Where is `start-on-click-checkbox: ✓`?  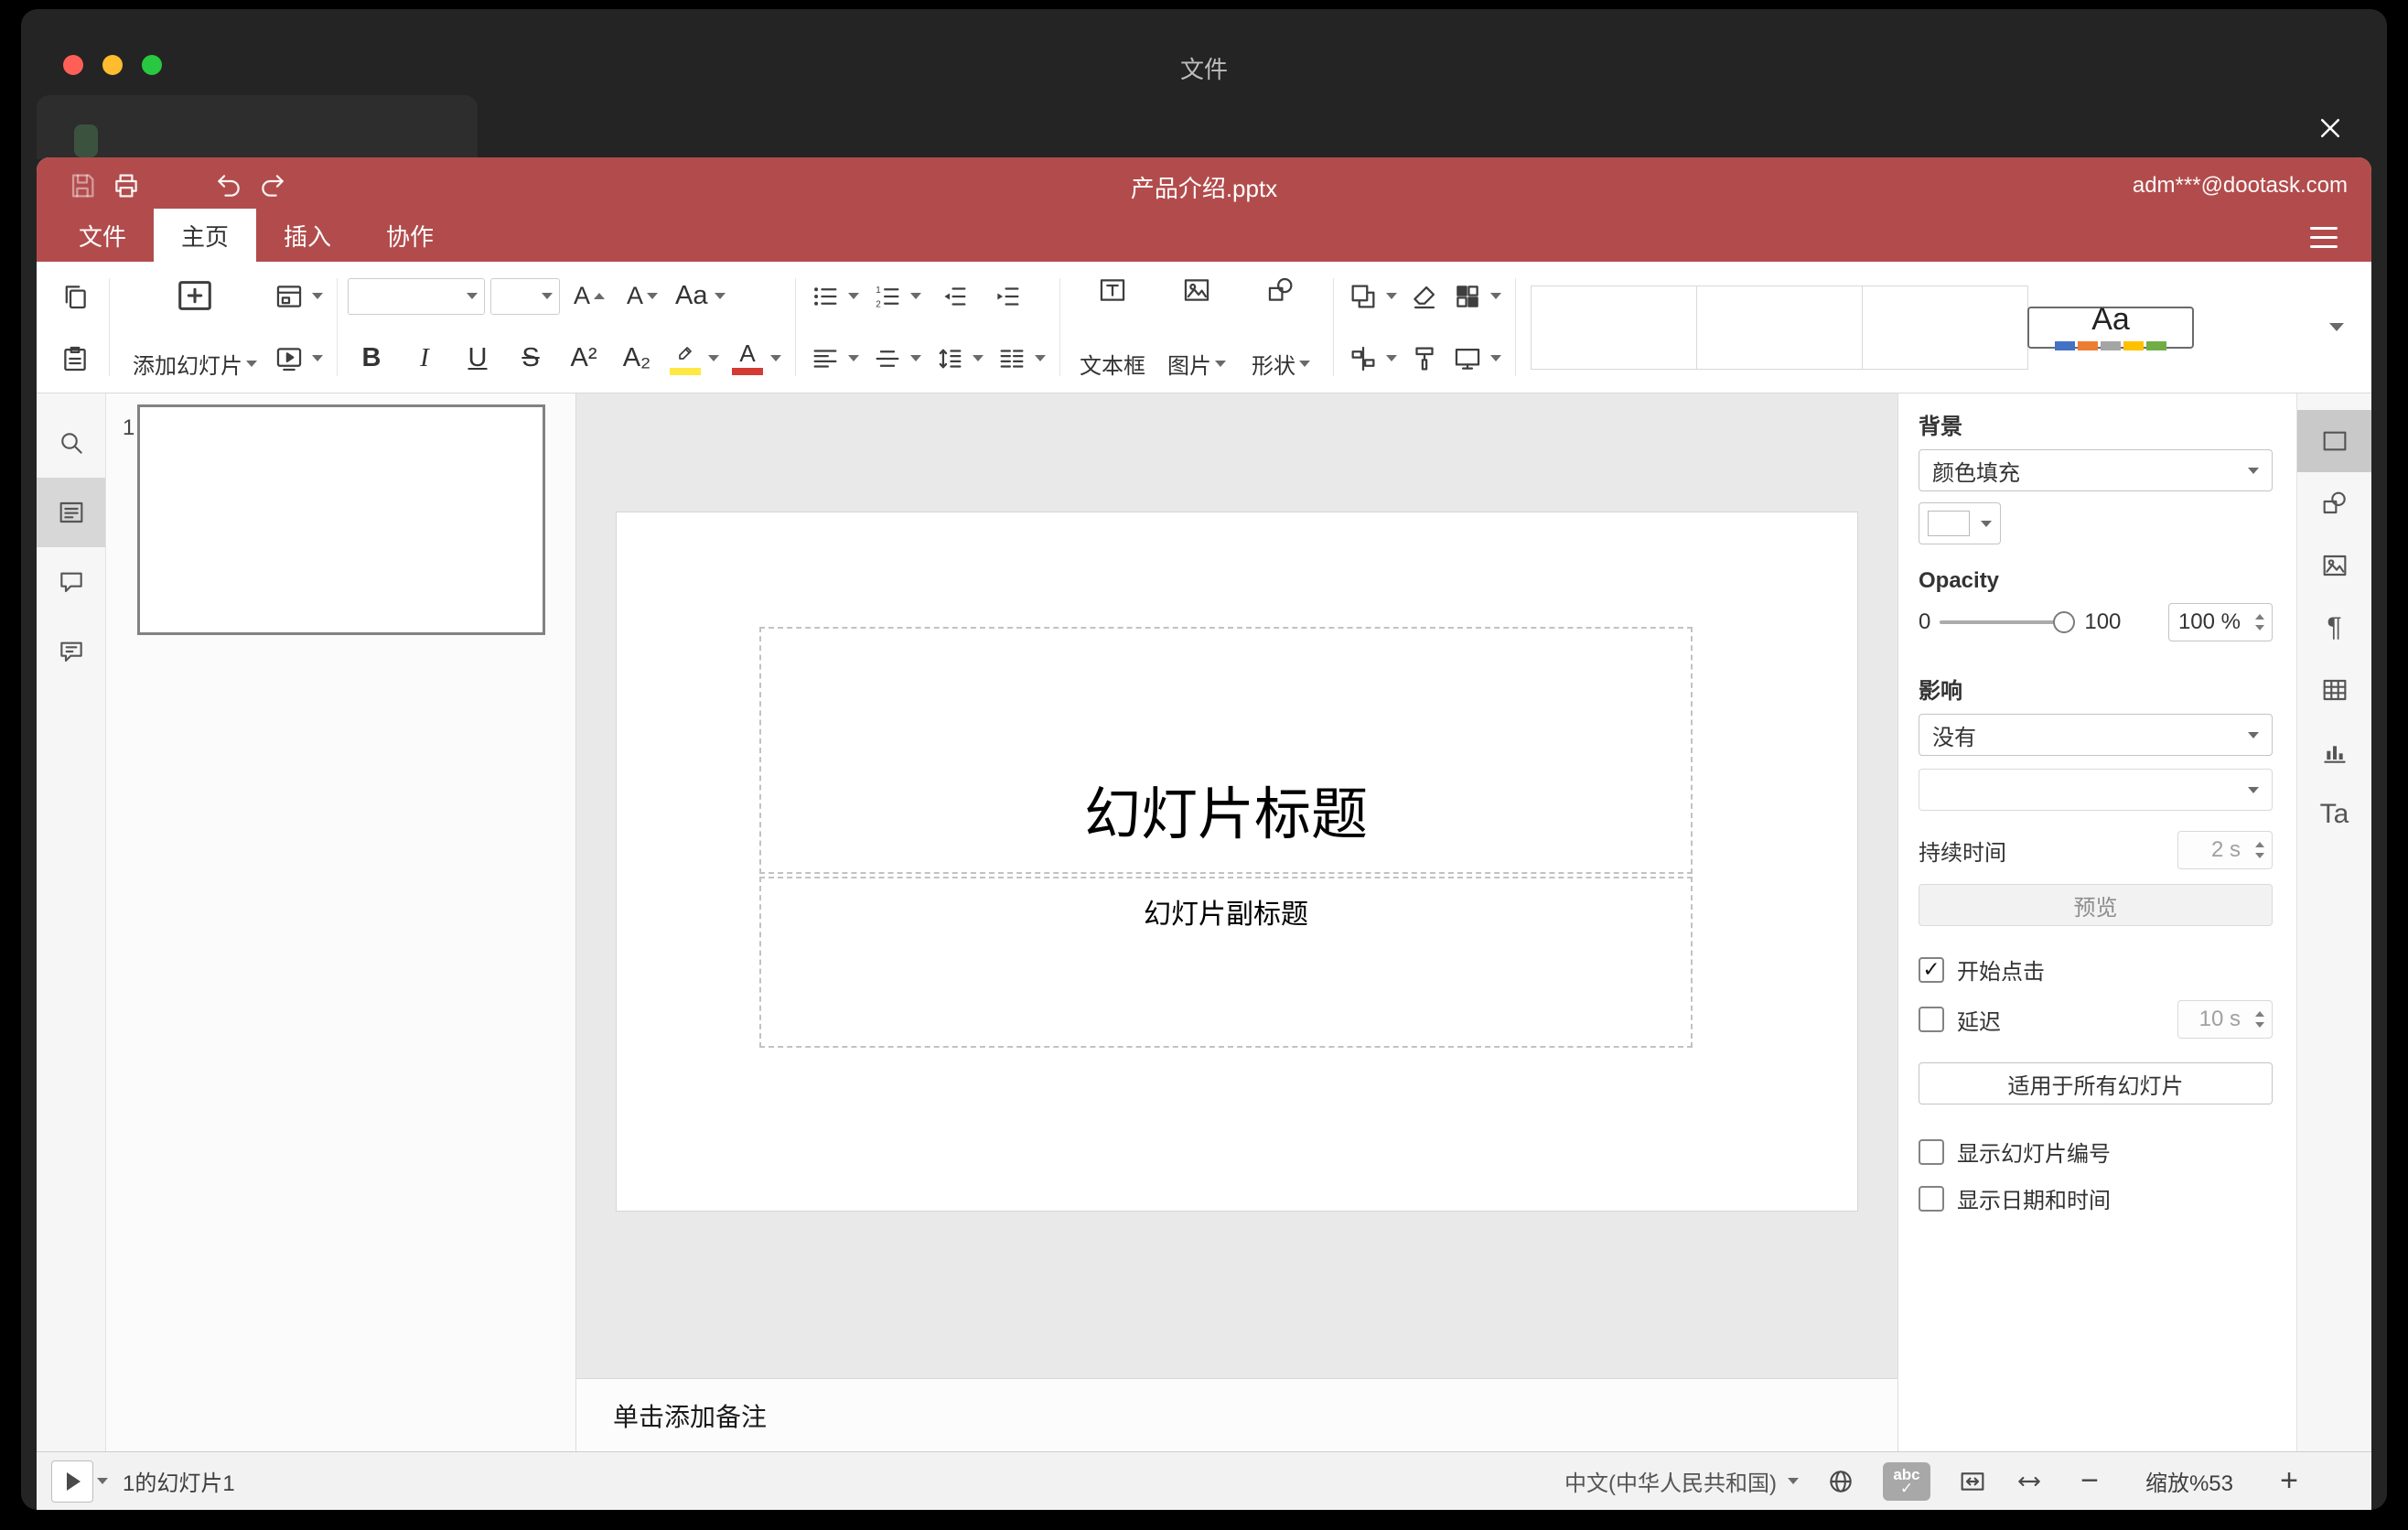
start-on-click-checkbox: ✓ is located at coordinates (1931, 969).